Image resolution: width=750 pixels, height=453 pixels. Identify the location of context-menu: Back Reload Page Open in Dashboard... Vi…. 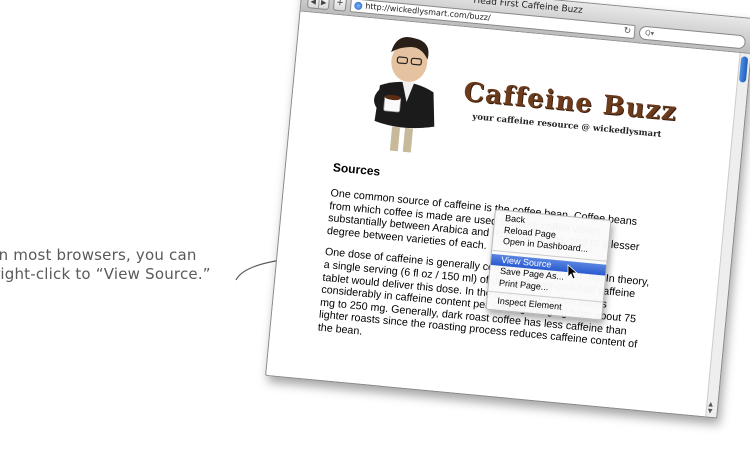
(548, 265).